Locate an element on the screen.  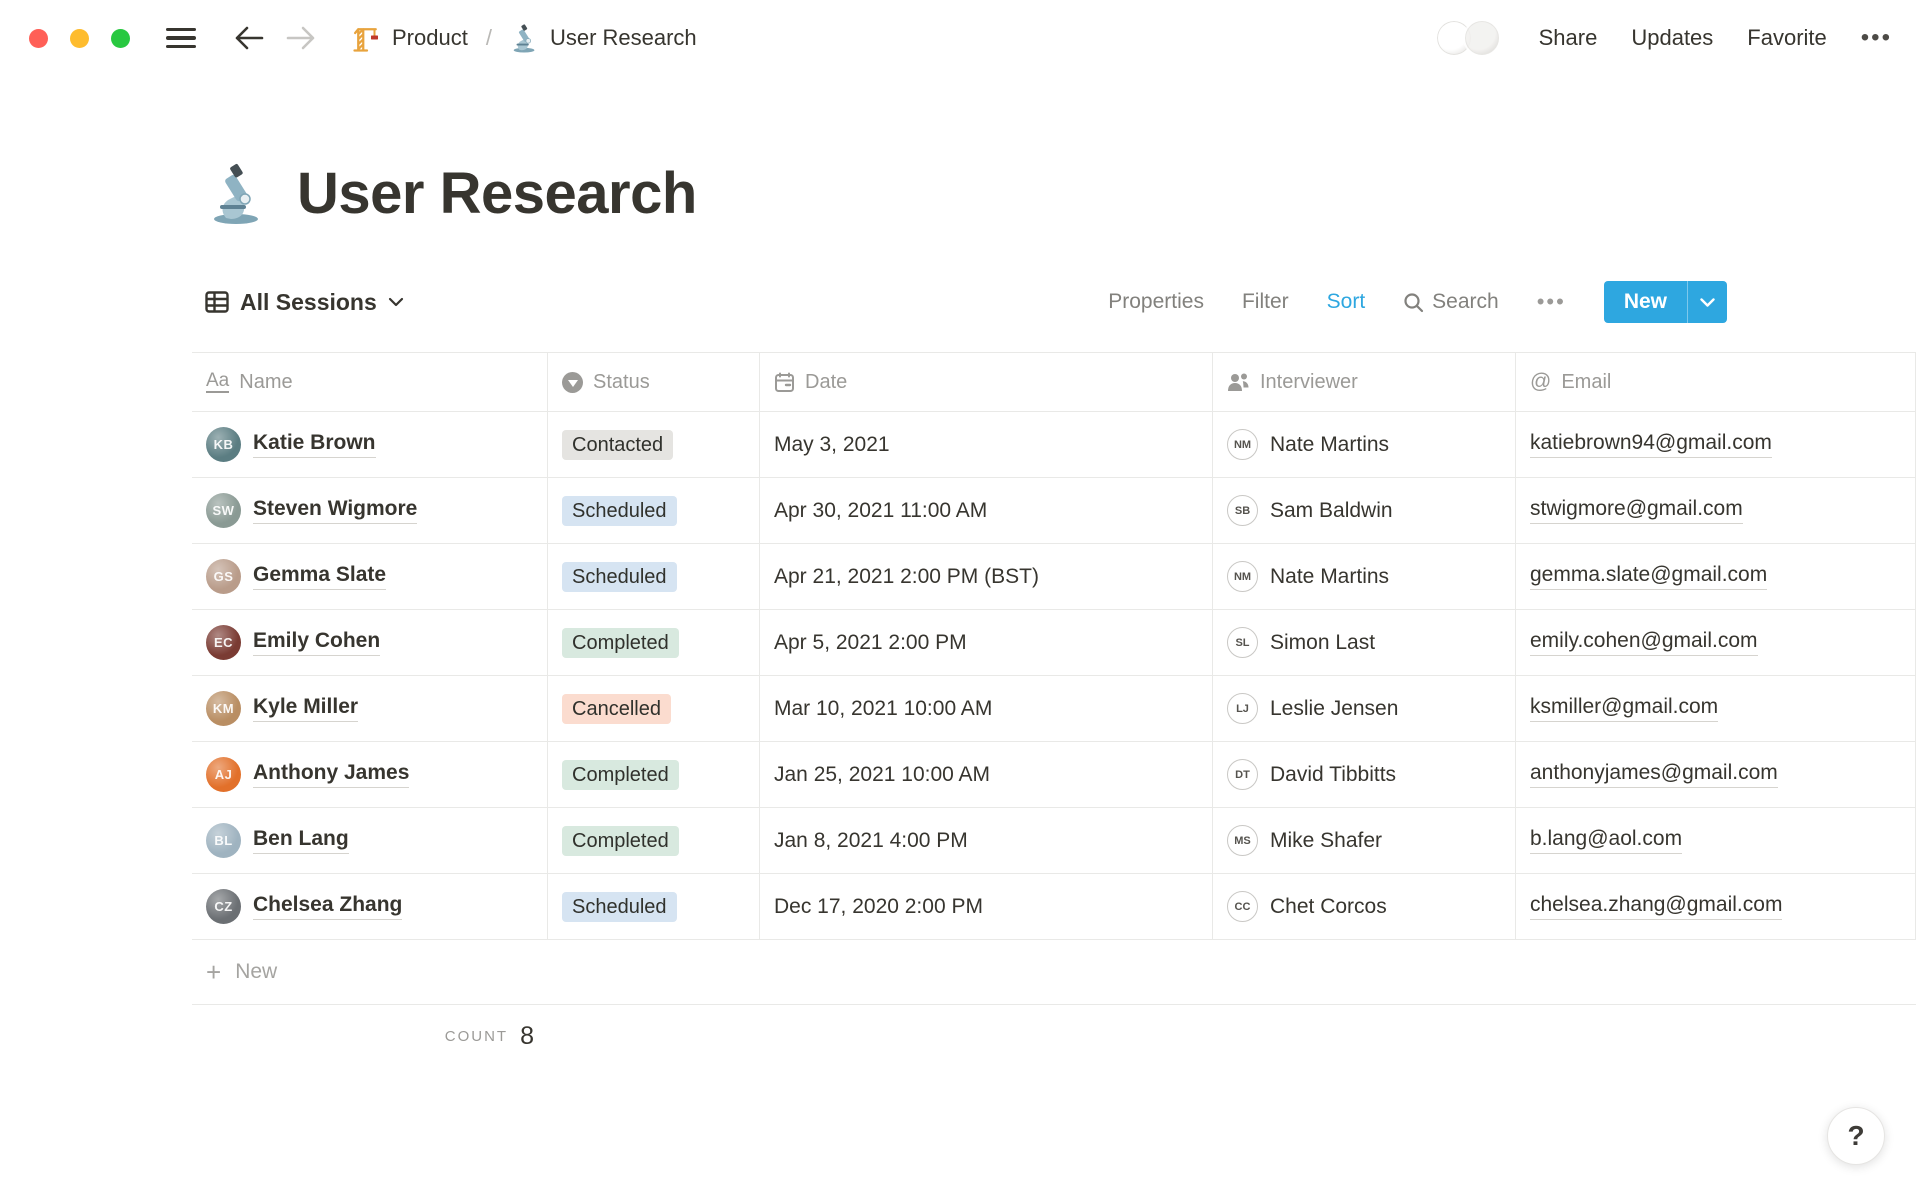
session-page-link: Chelsea Zhang is located at coordinates (328, 906).